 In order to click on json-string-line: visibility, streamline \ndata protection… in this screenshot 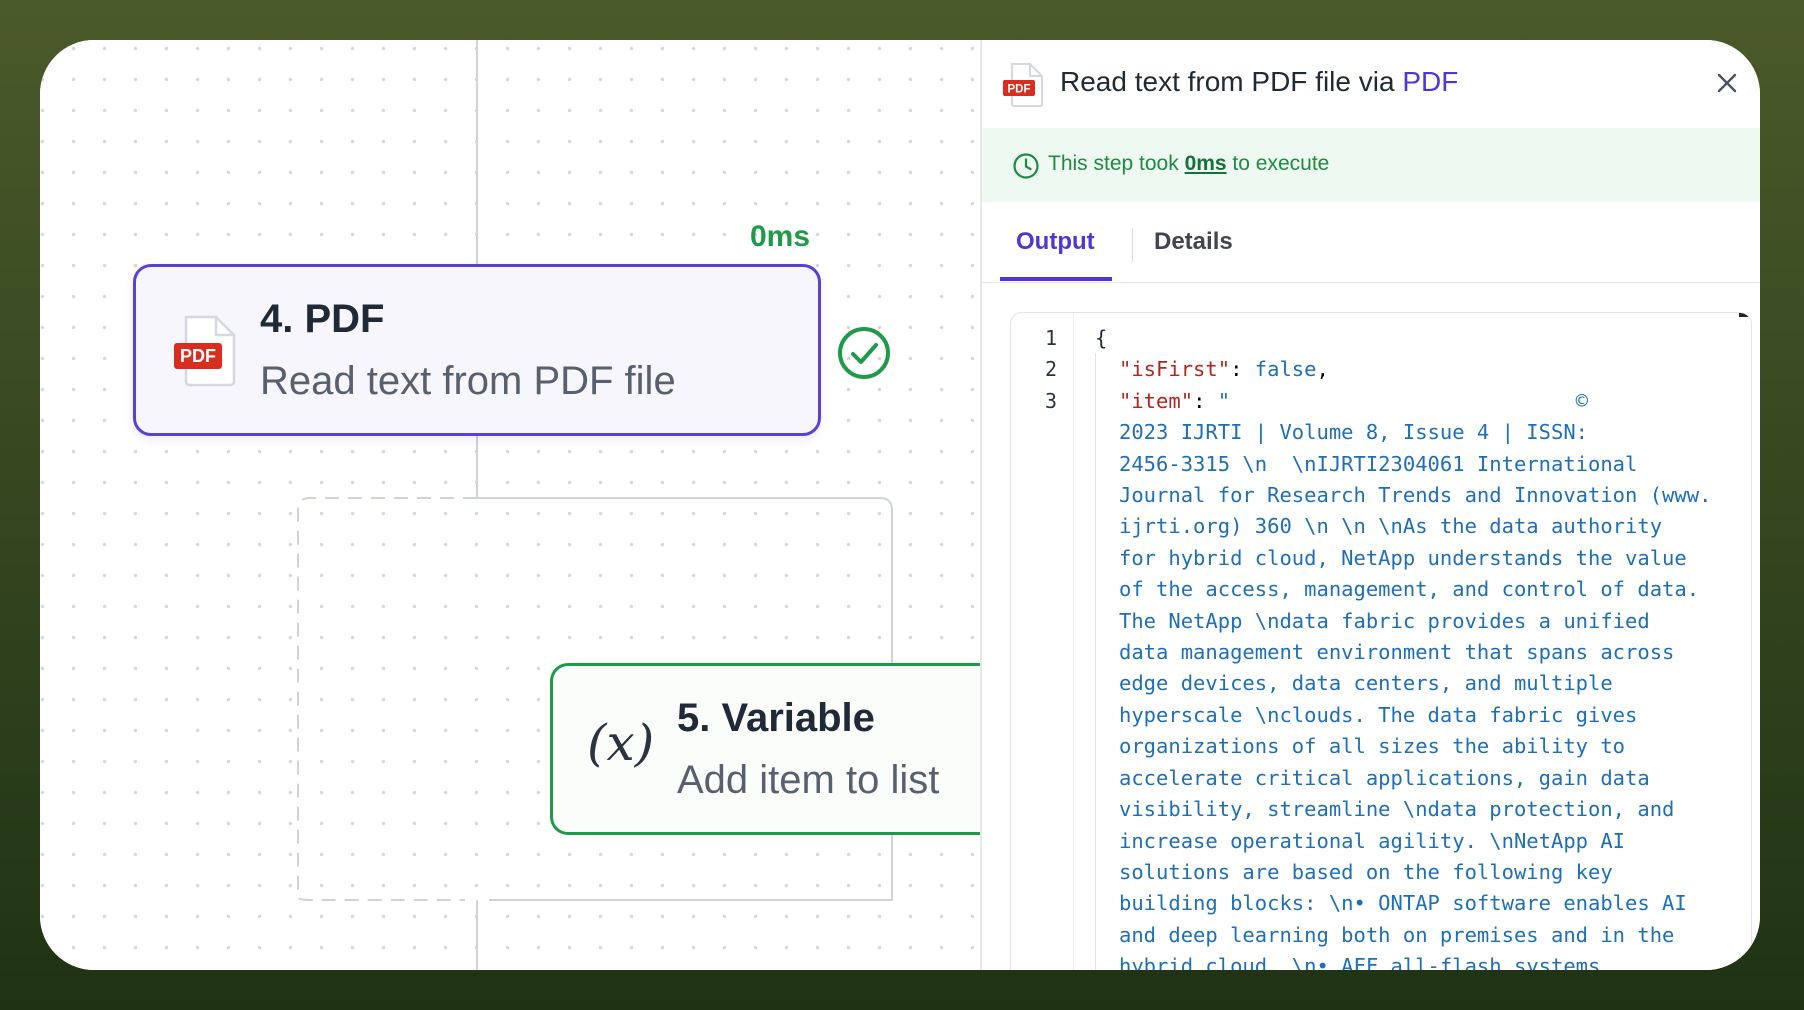, I will do `click(1397, 809)`.